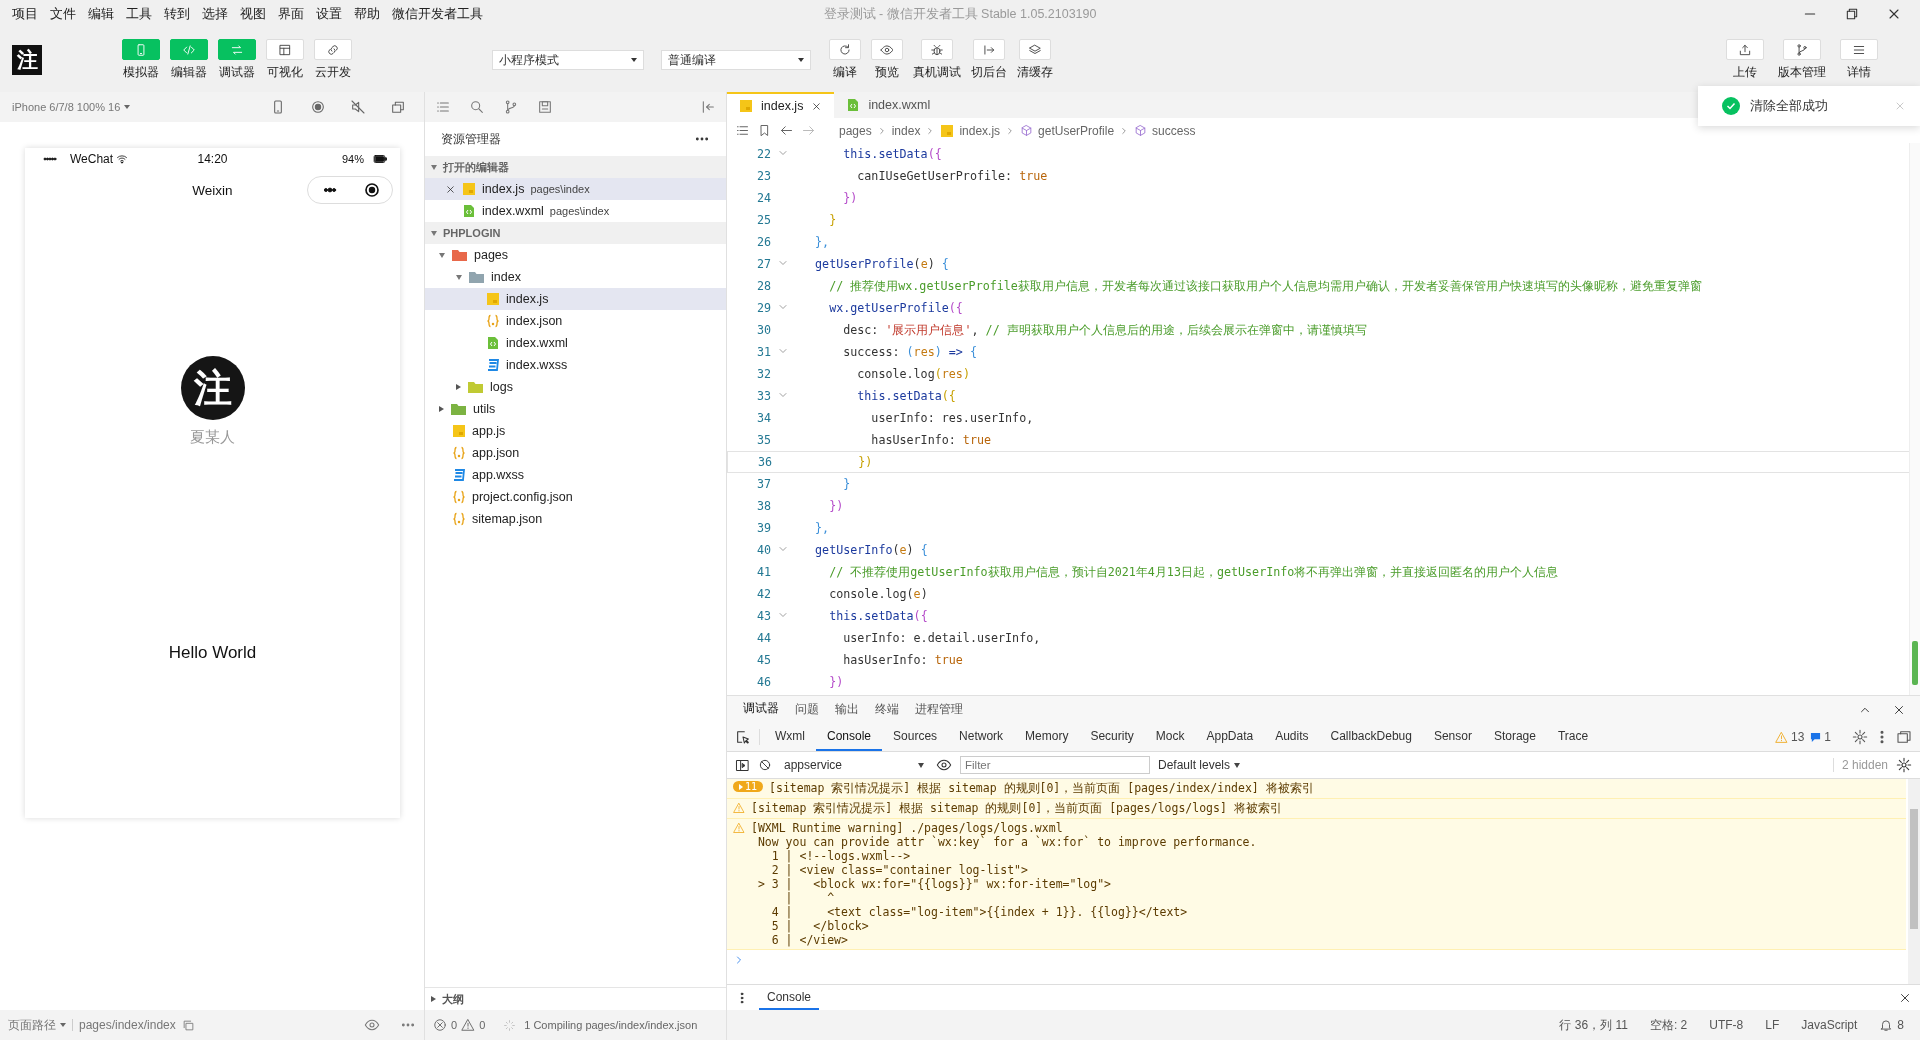 The height and width of the screenshot is (1040, 1920). Describe the element at coordinates (1174, 130) in the screenshot. I see `breadcrumb-item: success` at that location.